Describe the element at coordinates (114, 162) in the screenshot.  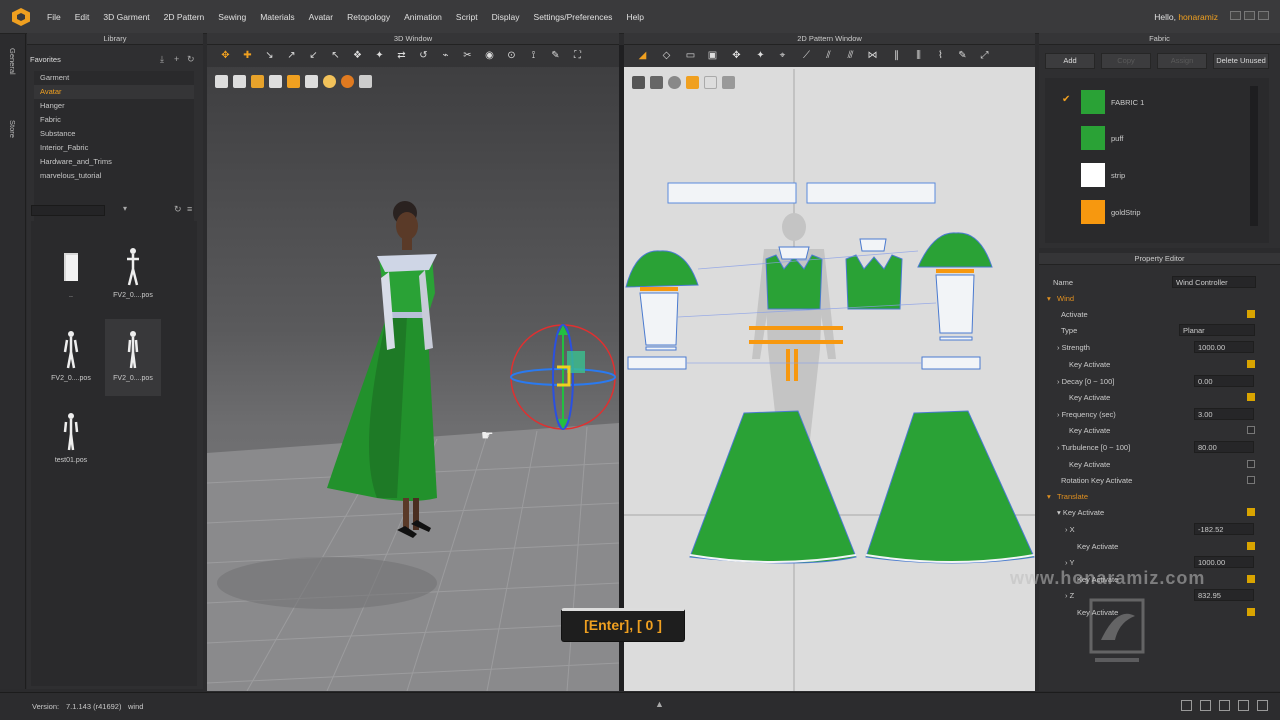
I see `library-item-hardware: Hardware_and_Trims` at that location.